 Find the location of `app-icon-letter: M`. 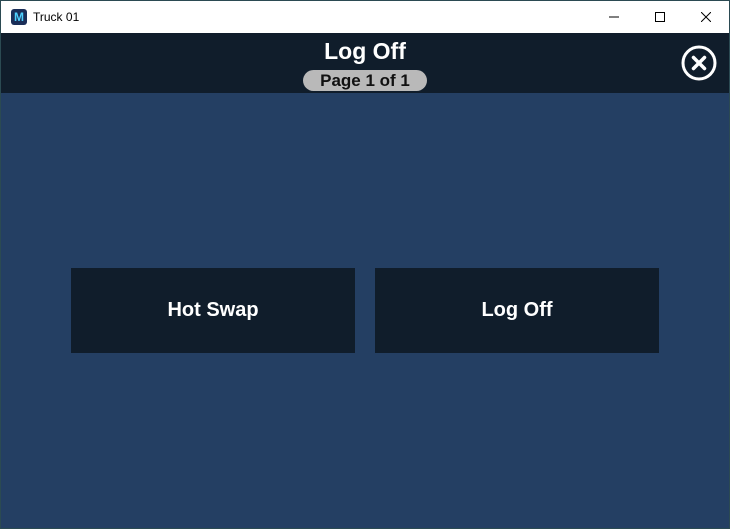

app-icon-letter: M is located at coordinates (19, 17).